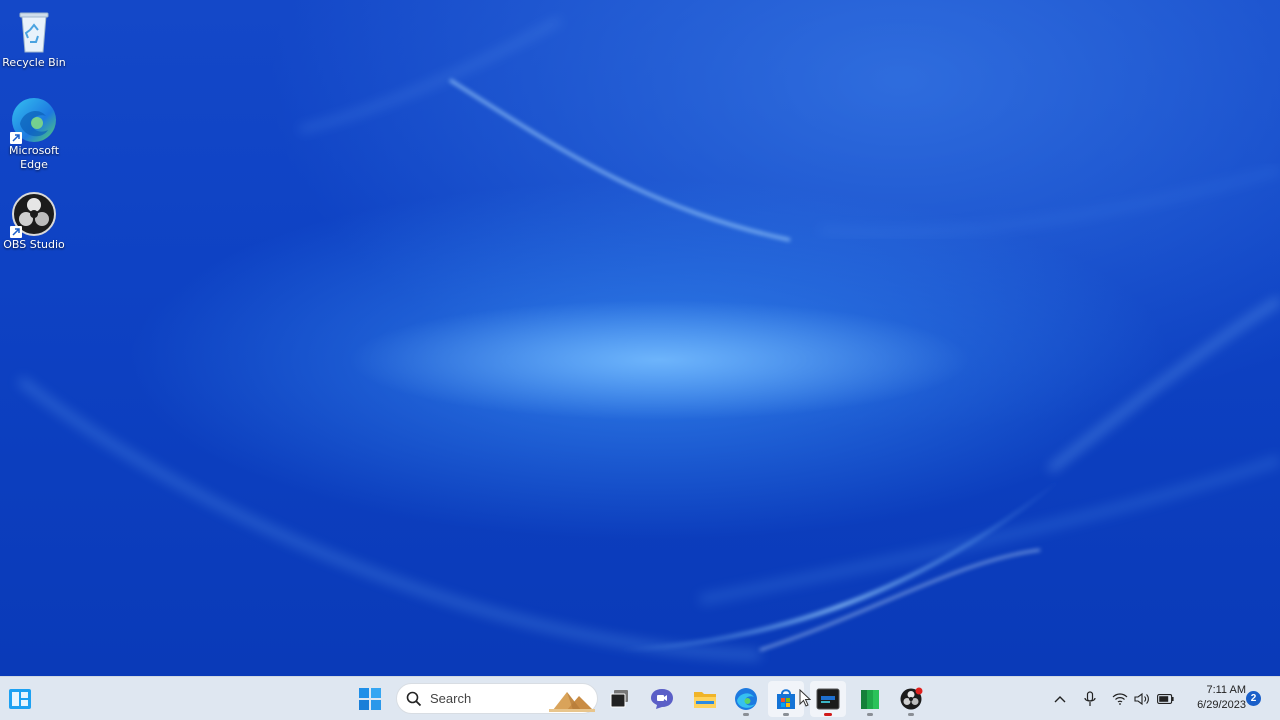  I want to click on mouse-cursor-icon, so click(805, 698).